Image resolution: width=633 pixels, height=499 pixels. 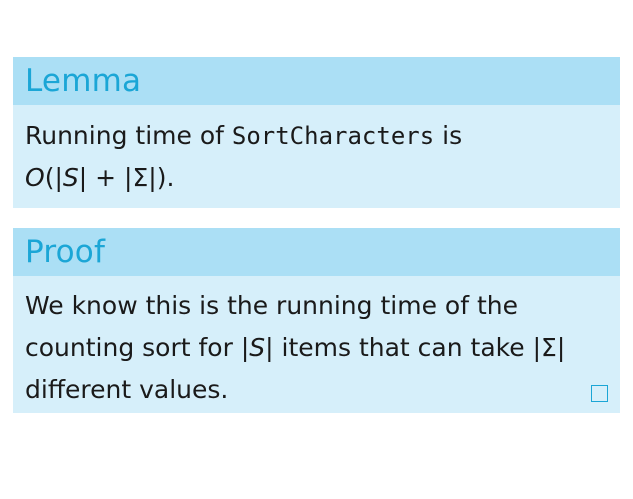 What do you see at coordinates (257, 347) in the screenshot?
I see `proof-s: S` at bounding box center [257, 347].